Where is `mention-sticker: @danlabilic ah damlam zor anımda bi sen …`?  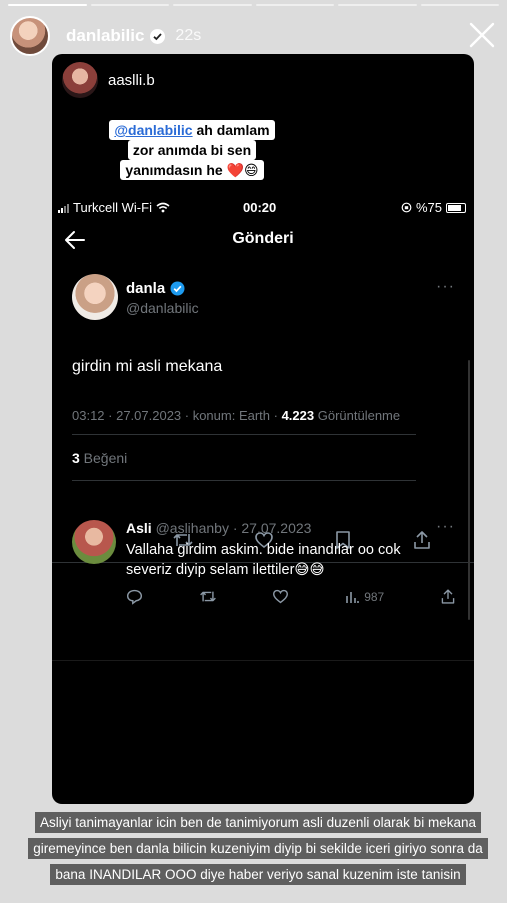
mention-sticker: @danlabilic ah damlam zor anımda bi sen … is located at coordinates (192, 150).